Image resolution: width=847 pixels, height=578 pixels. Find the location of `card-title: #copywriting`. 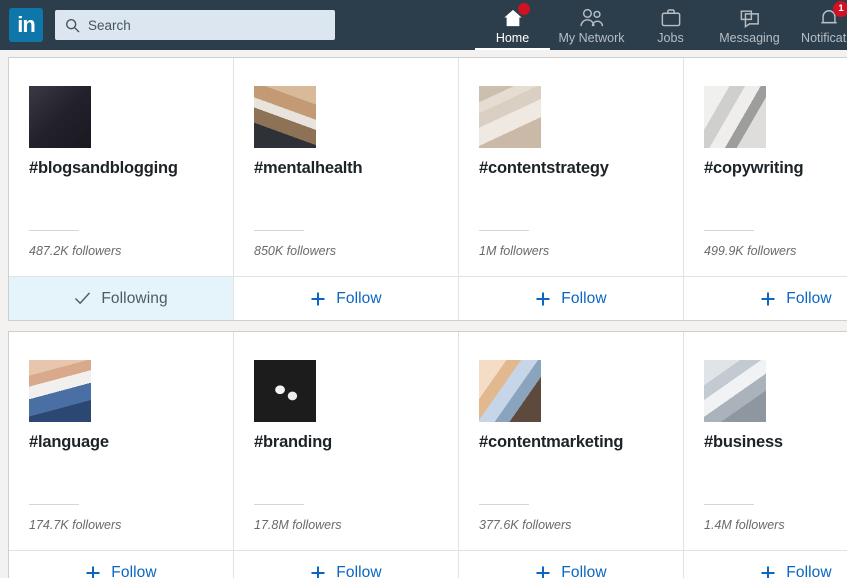

card-title: #copywriting is located at coordinates (754, 168).